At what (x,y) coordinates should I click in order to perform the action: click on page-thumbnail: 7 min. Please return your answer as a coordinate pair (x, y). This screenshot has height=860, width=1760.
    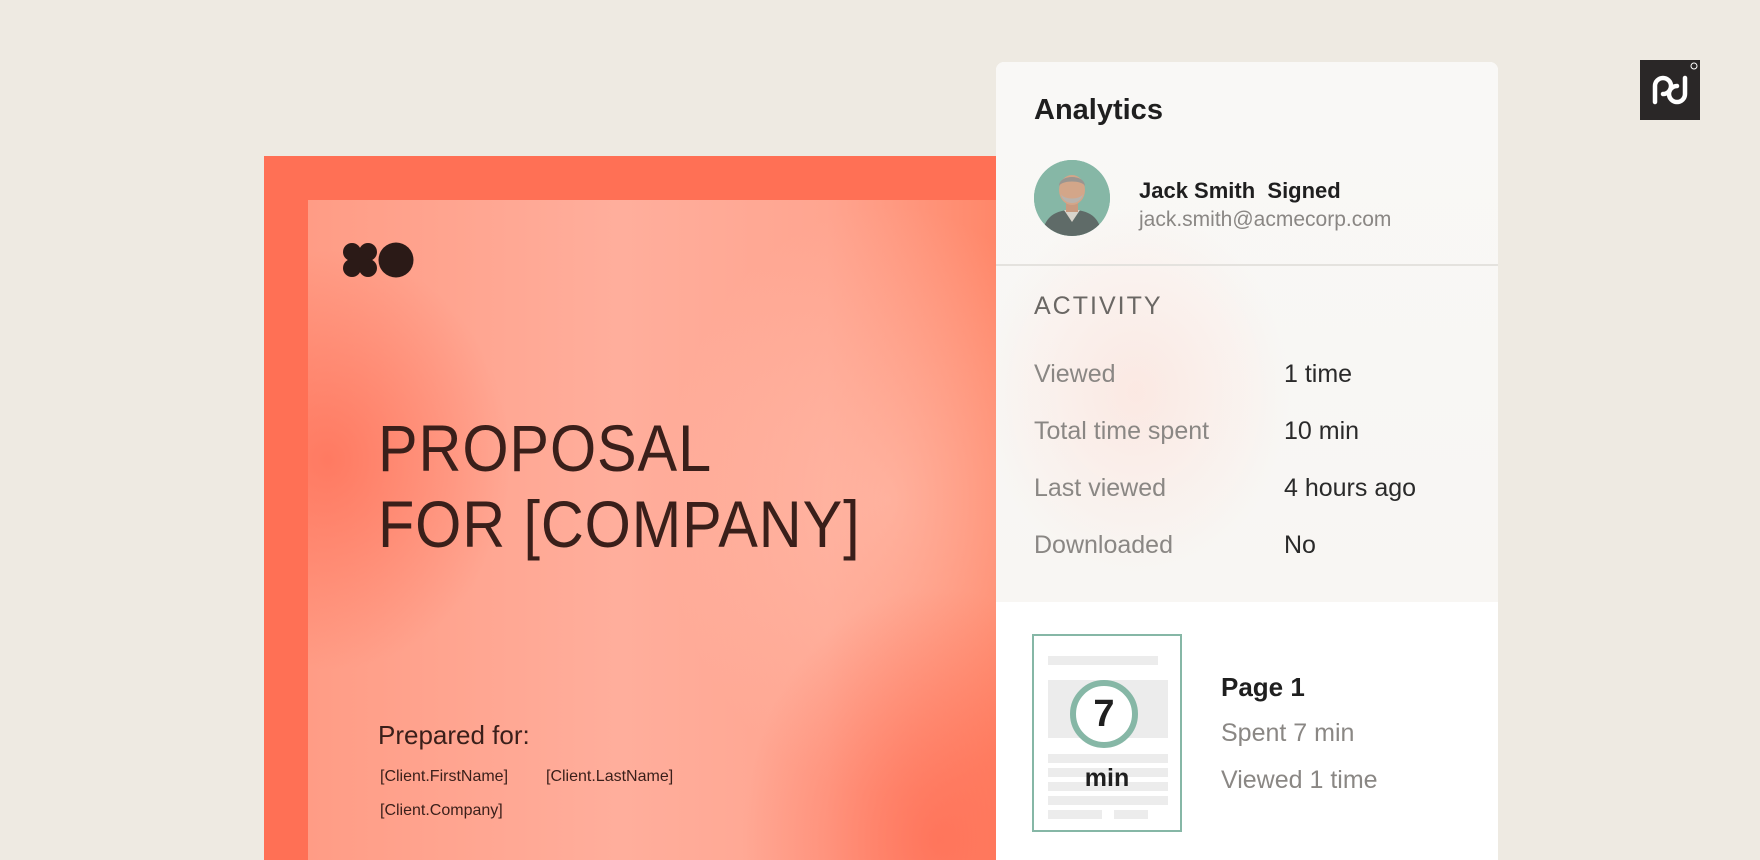
    Looking at the image, I should click on (1107, 733).